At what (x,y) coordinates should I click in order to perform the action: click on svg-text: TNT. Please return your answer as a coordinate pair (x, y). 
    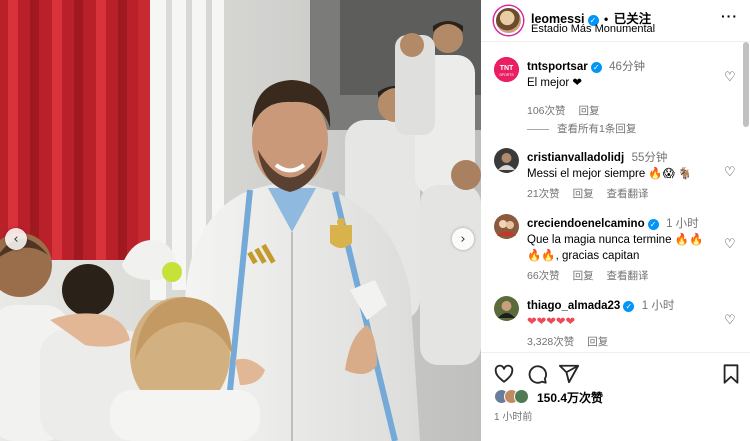
    Looking at the image, I should click on (507, 68).